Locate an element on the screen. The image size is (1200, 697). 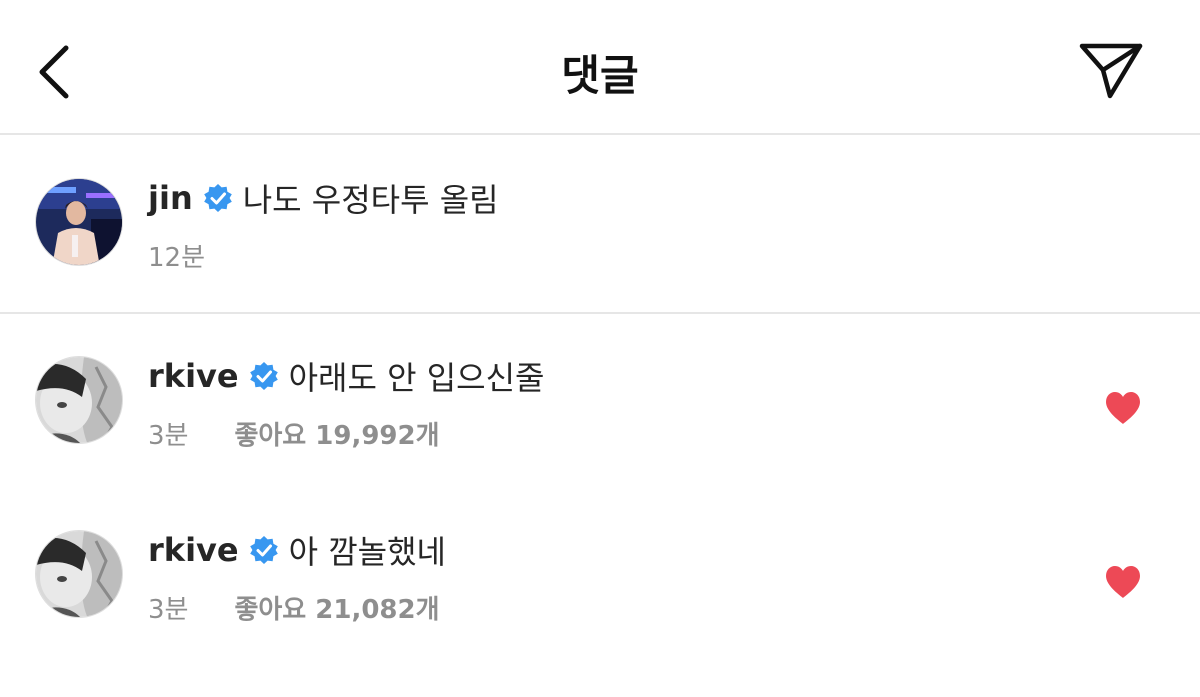
username: jin is located at coordinates (170, 198).